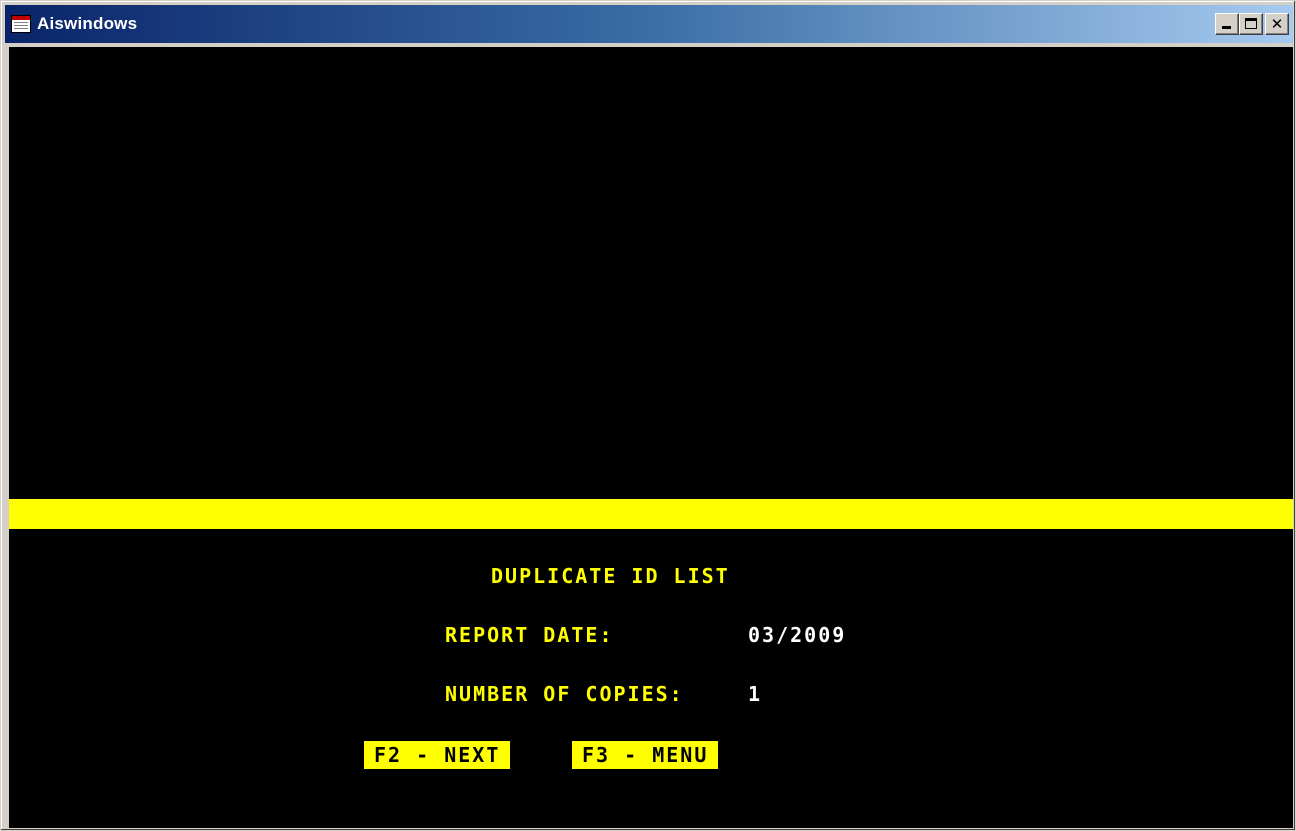  Describe the element at coordinates (564, 694) in the screenshot. I see `copies-label: NUMBER OF COPIES:` at that location.